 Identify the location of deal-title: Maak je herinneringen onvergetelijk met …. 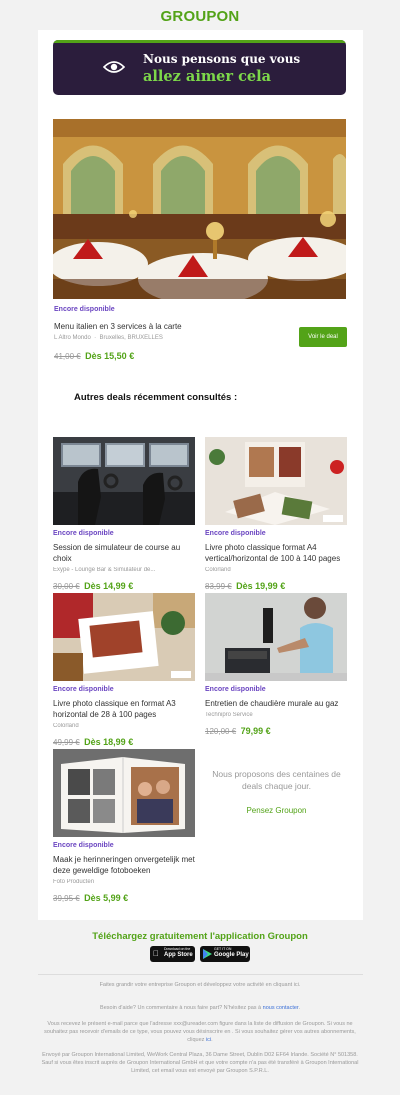
(124, 865).